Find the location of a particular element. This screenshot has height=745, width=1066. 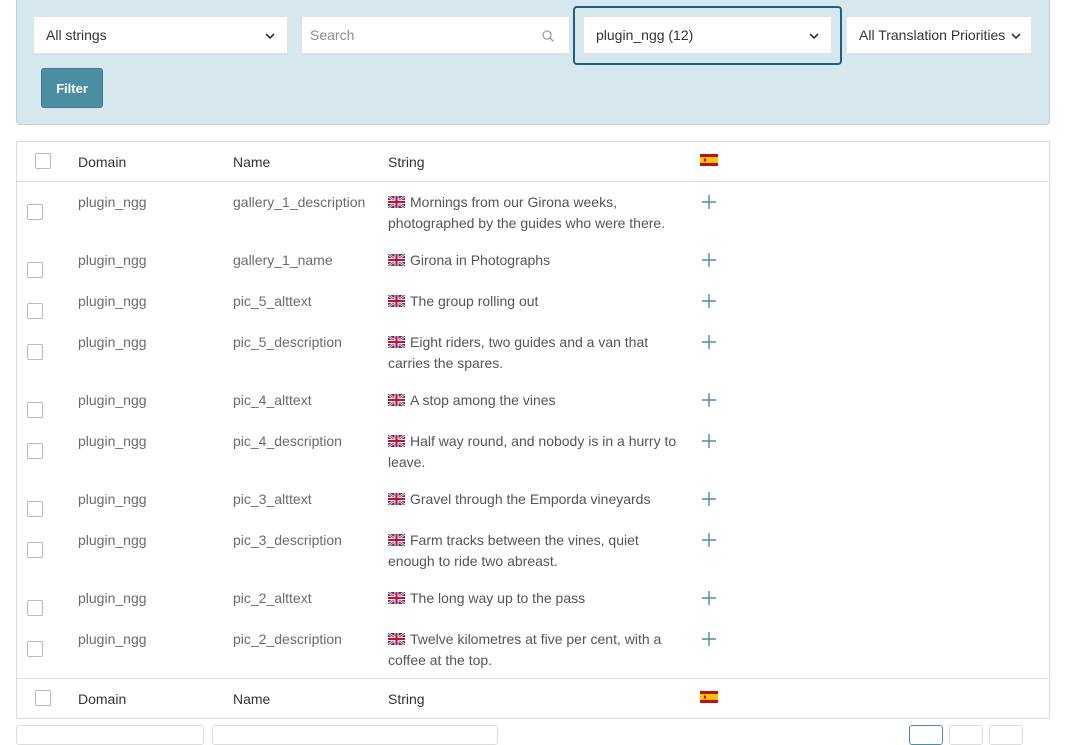

filter-button: Filter is located at coordinates (72, 88).